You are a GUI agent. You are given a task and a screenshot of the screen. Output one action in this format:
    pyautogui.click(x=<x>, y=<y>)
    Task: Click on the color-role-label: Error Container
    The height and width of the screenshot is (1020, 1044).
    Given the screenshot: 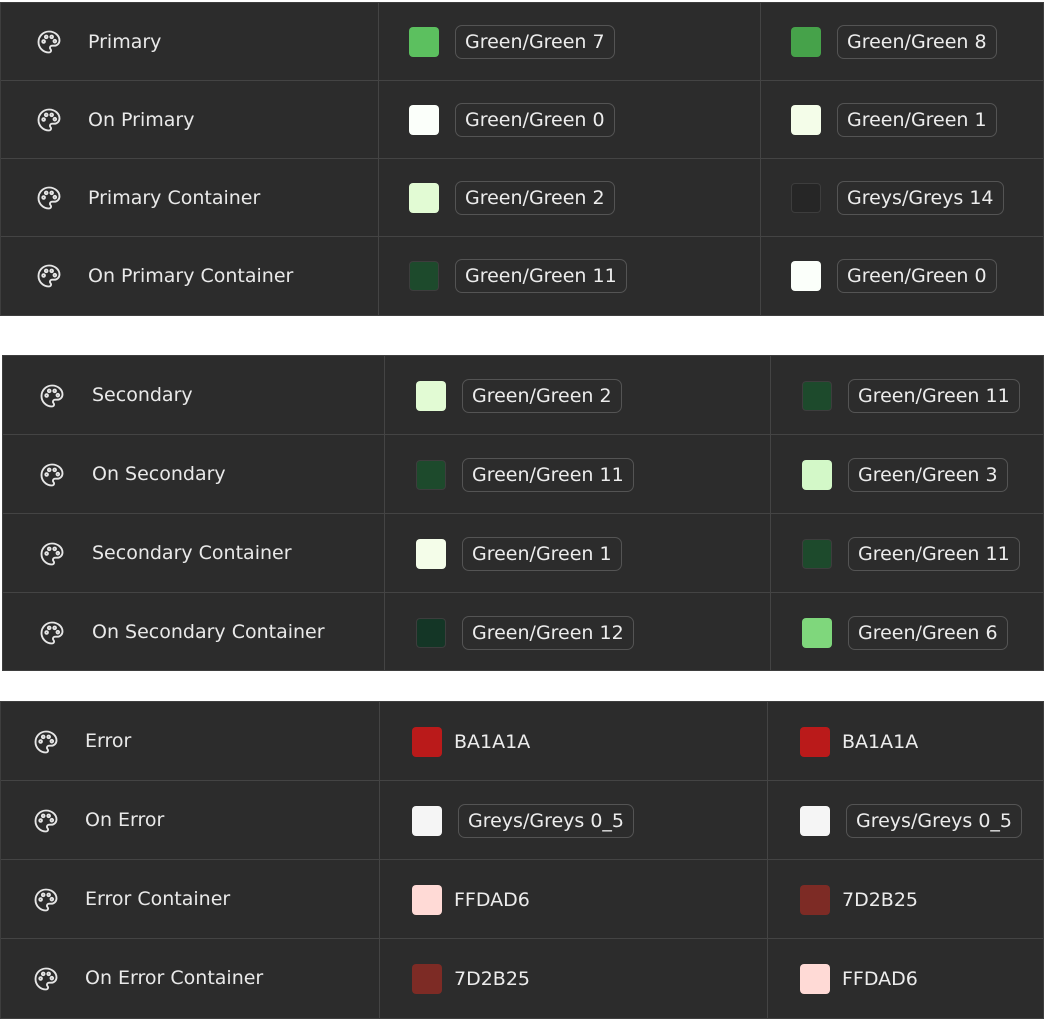 What is the action you would take?
    pyautogui.click(x=158, y=899)
    